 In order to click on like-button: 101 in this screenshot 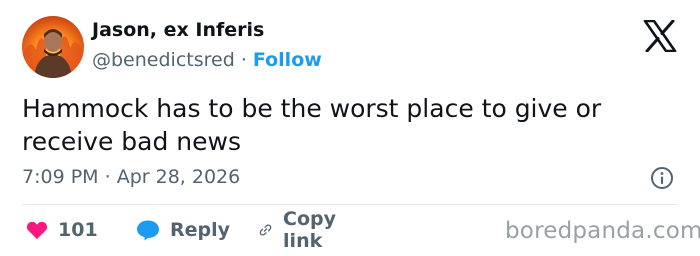, I will do `click(62, 230)`.